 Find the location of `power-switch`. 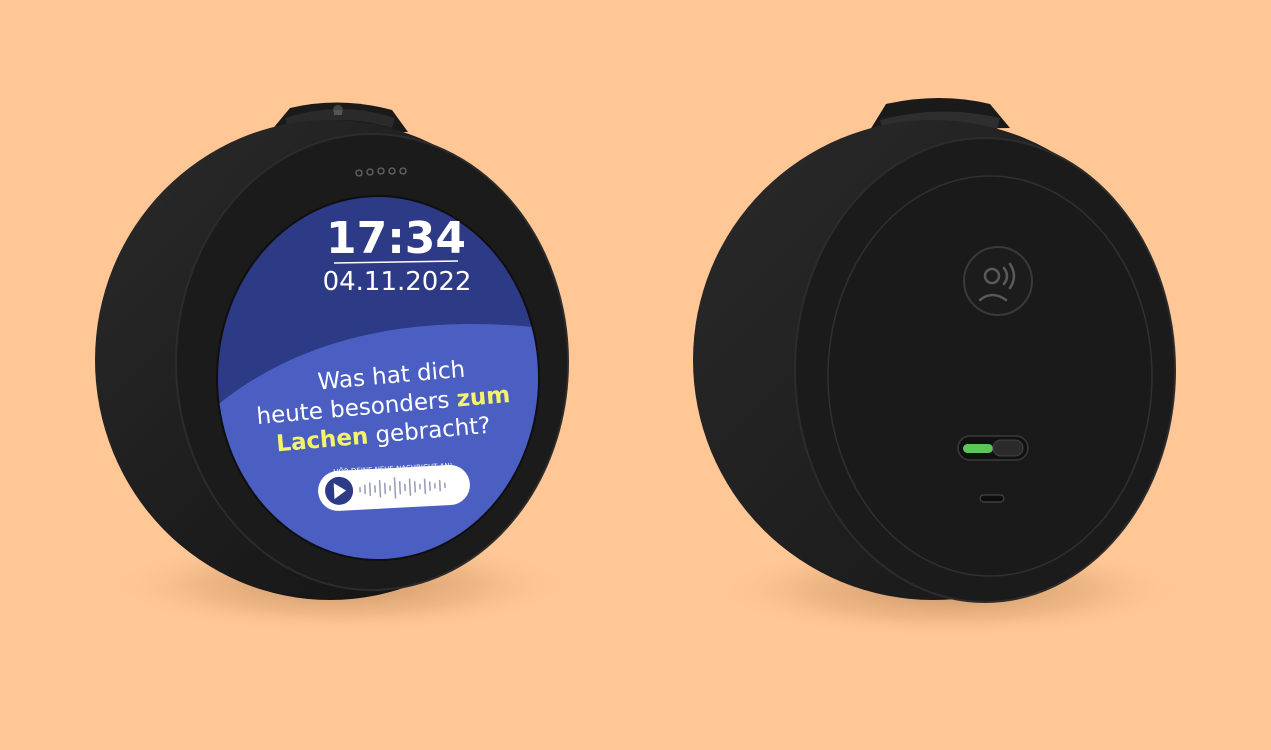

power-switch is located at coordinates (993, 448).